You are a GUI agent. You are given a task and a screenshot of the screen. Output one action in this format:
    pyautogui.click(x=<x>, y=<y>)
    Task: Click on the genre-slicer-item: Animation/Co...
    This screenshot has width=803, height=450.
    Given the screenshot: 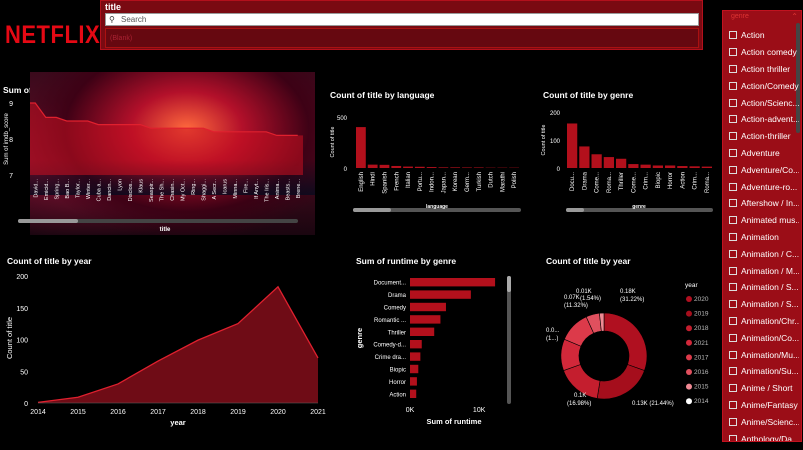 What is the action you would take?
    pyautogui.click(x=764, y=337)
    